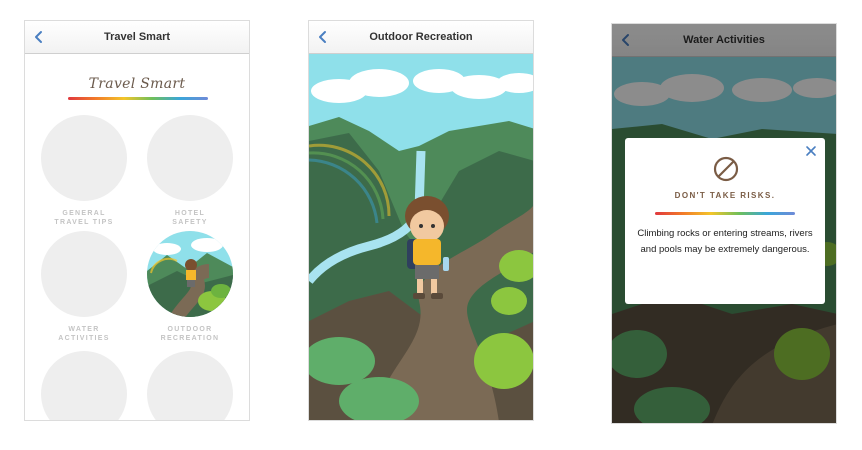  I want to click on close-button, so click(811, 150).